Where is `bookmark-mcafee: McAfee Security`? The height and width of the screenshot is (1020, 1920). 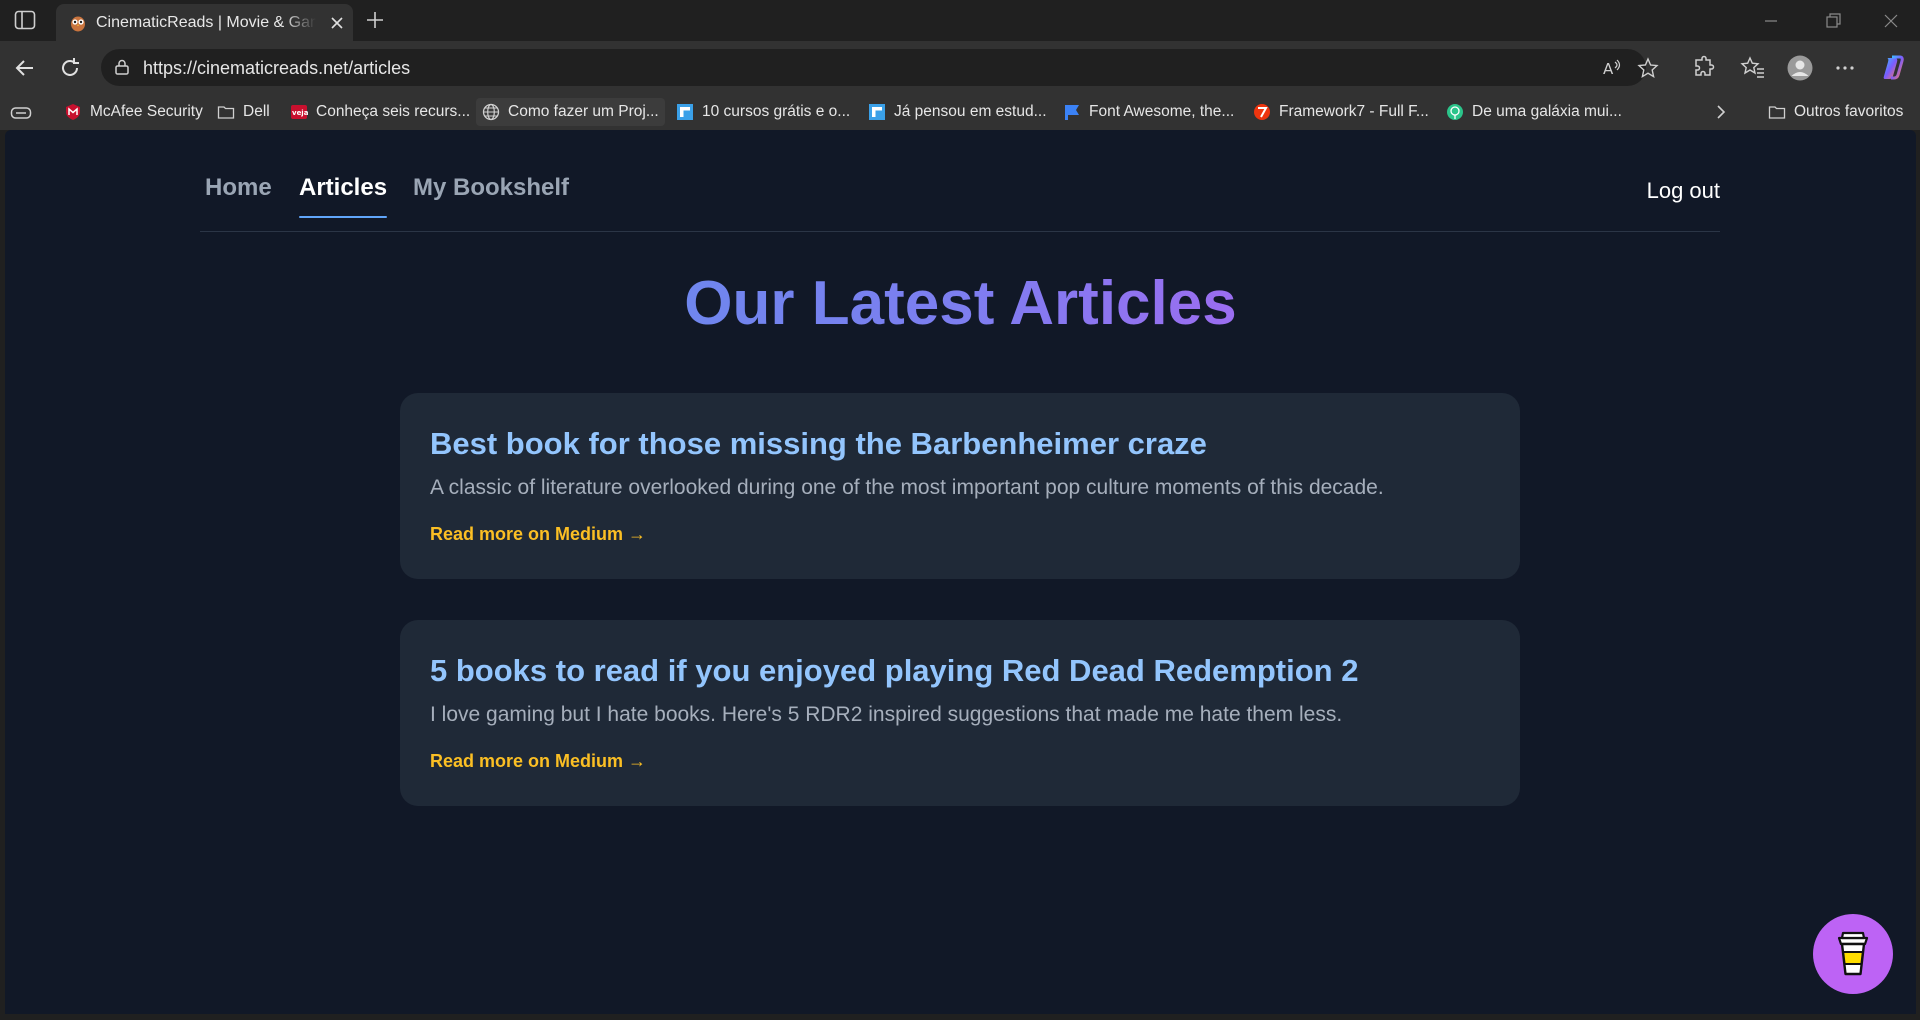
bookmark-mcafee: McAfee Security is located at coordinates (133, 112).